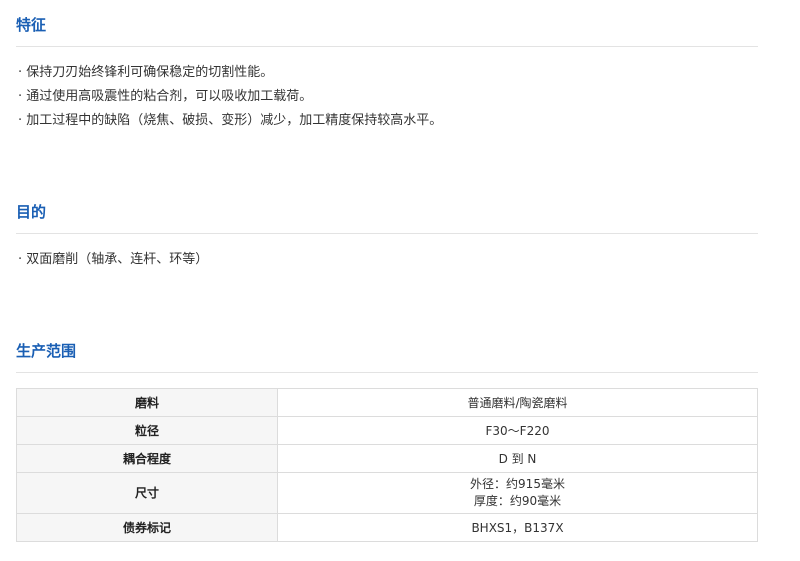 This screenshot has width=800, height=561. I want to click on table-label: 债券标记, so click(147, 527).